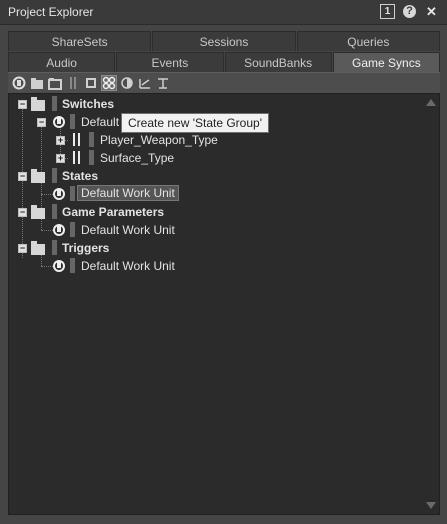 This screenshot has width=447, height=524. I want to click on game-parameter-icon, so click(145, 83).